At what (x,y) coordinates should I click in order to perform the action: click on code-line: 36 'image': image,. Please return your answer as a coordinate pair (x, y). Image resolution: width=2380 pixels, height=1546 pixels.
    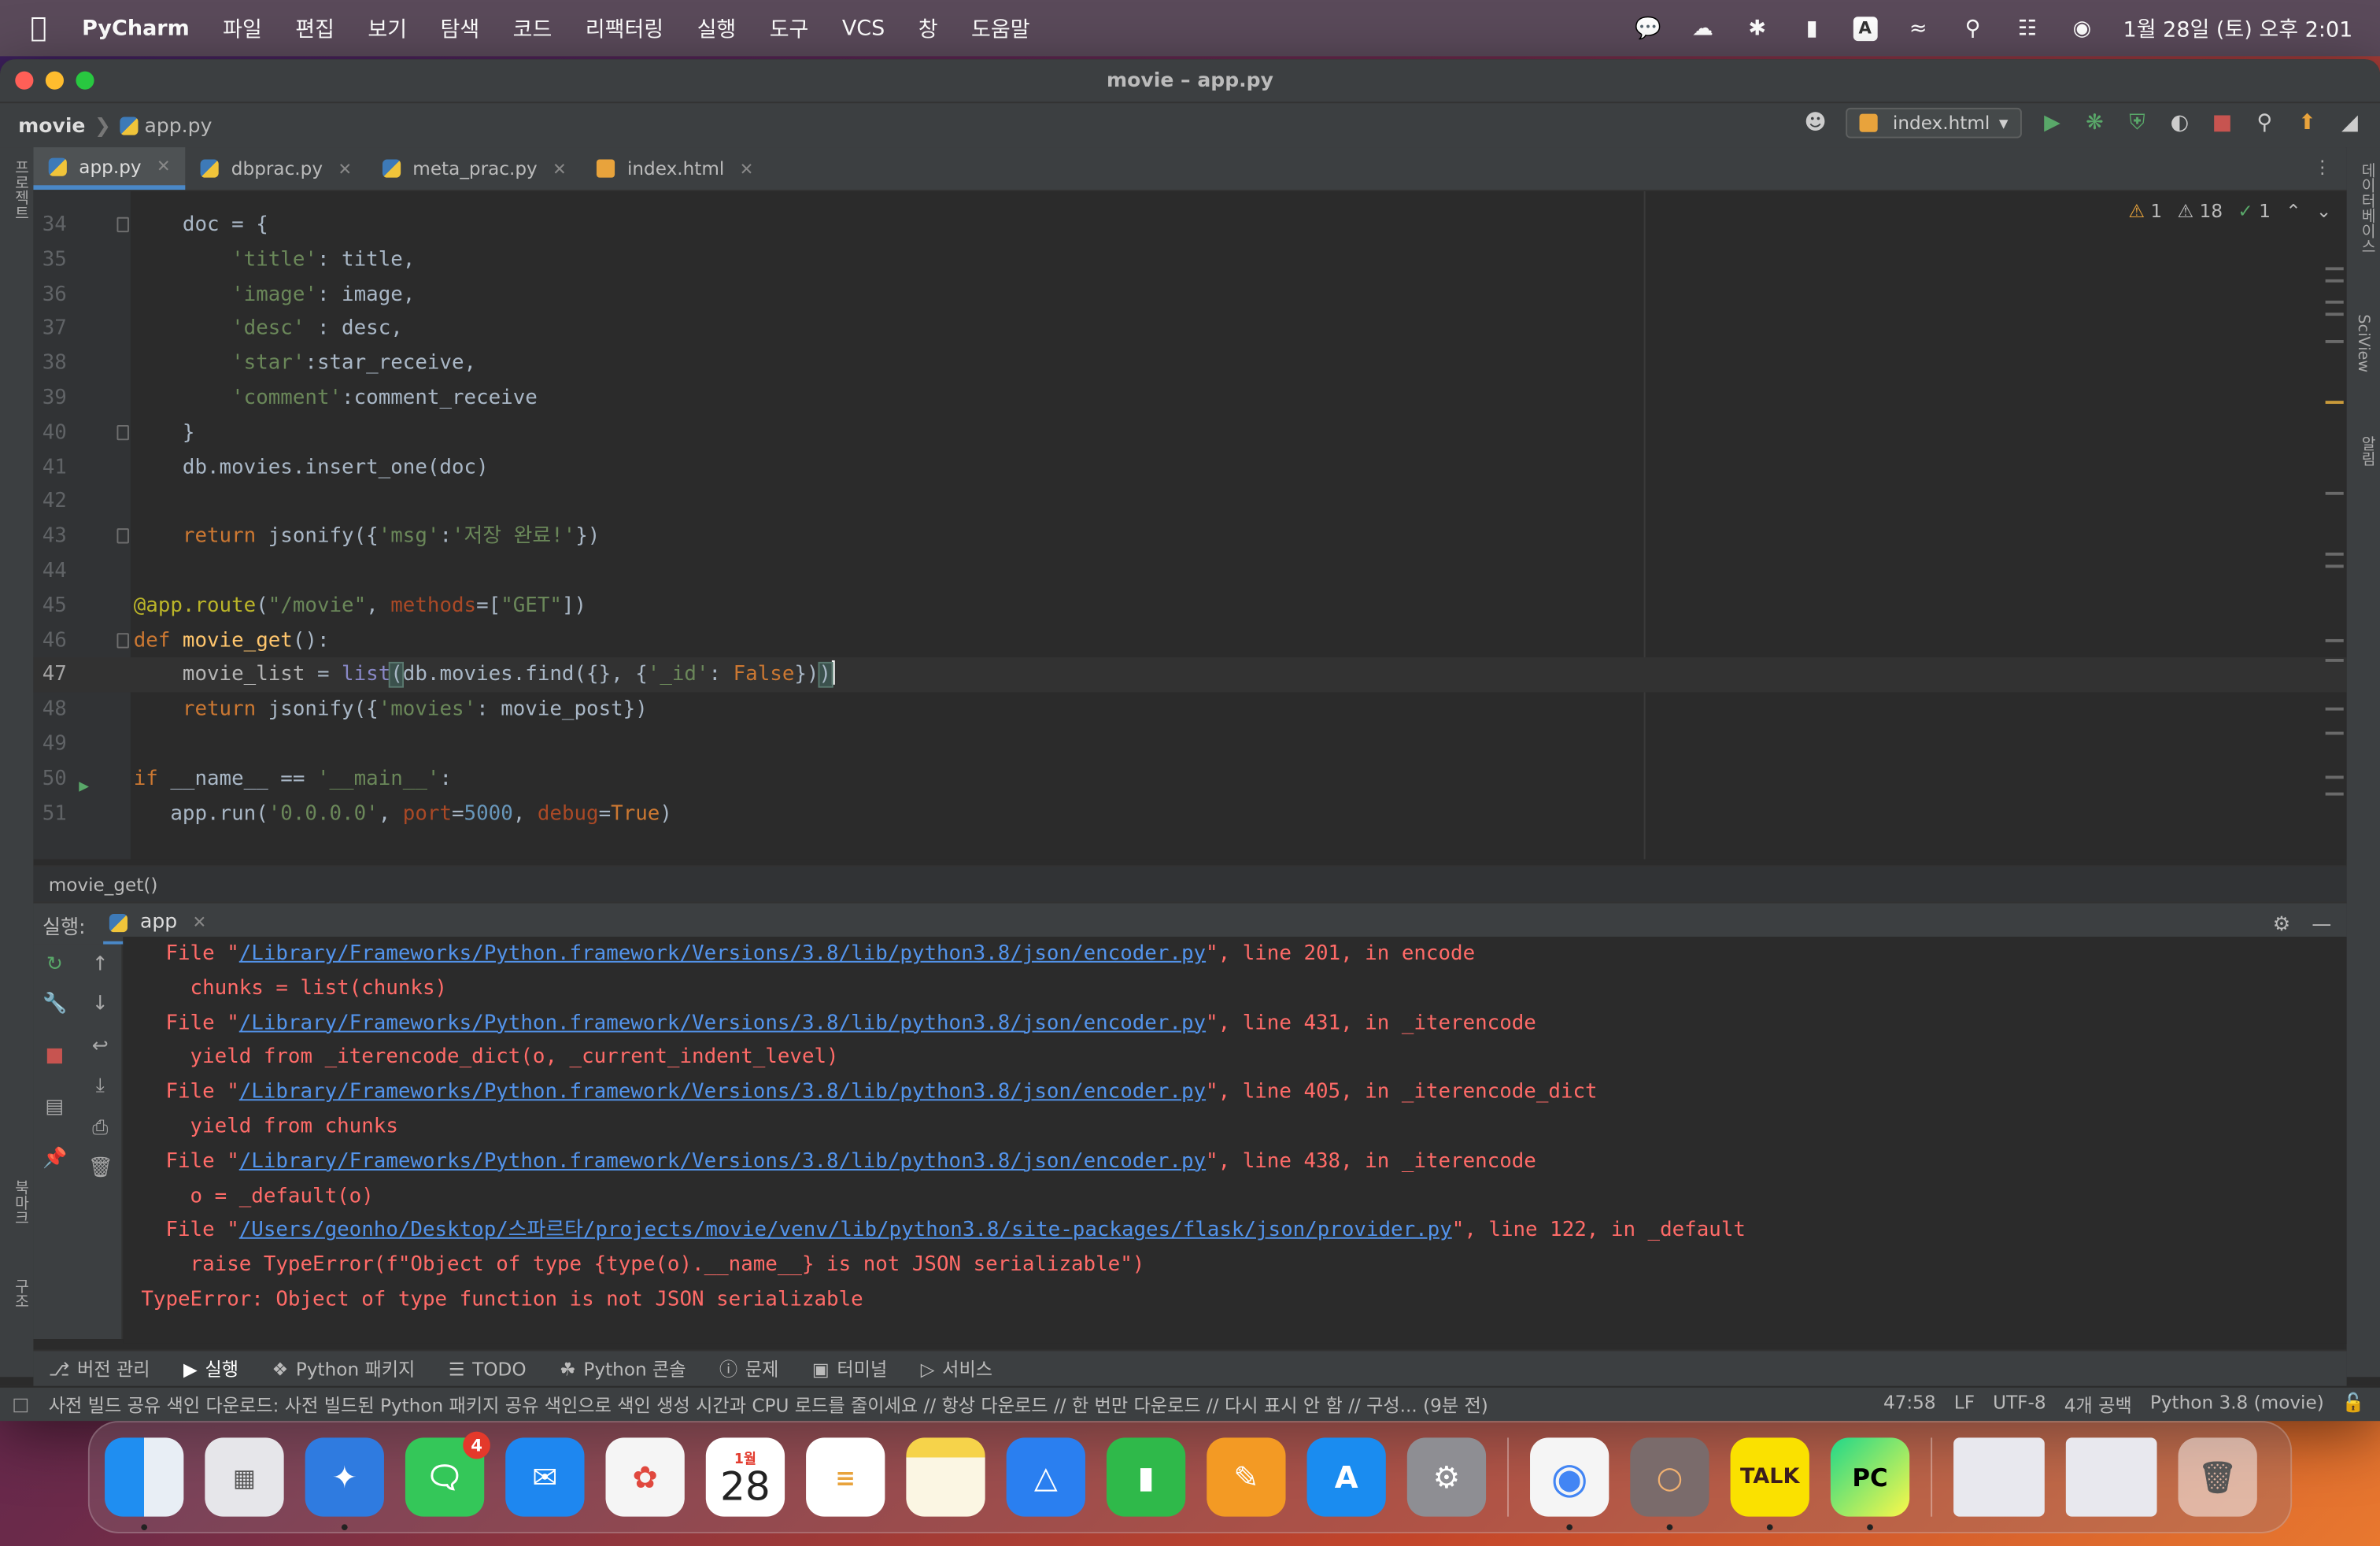
    Looking at the image, I should click on (1189, 294).